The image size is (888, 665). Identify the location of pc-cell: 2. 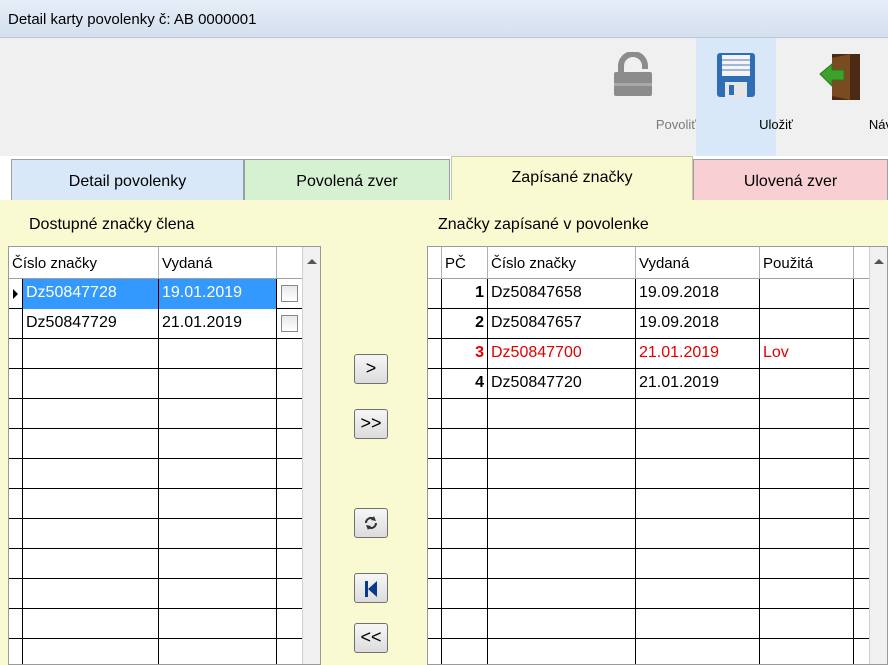
(465, 324).